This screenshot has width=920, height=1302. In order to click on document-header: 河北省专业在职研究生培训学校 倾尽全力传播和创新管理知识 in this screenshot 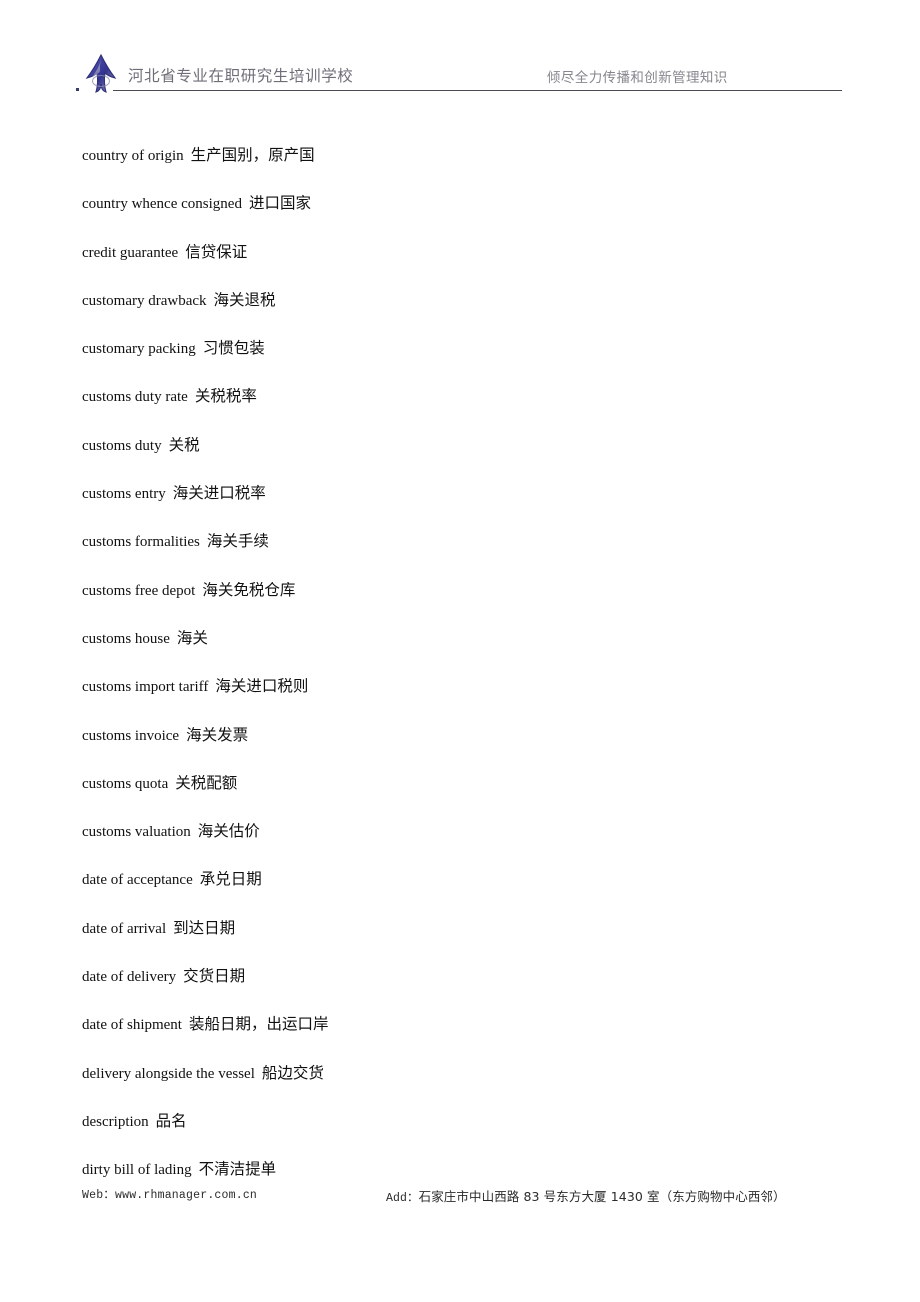, I will do `click(460, 50)`.